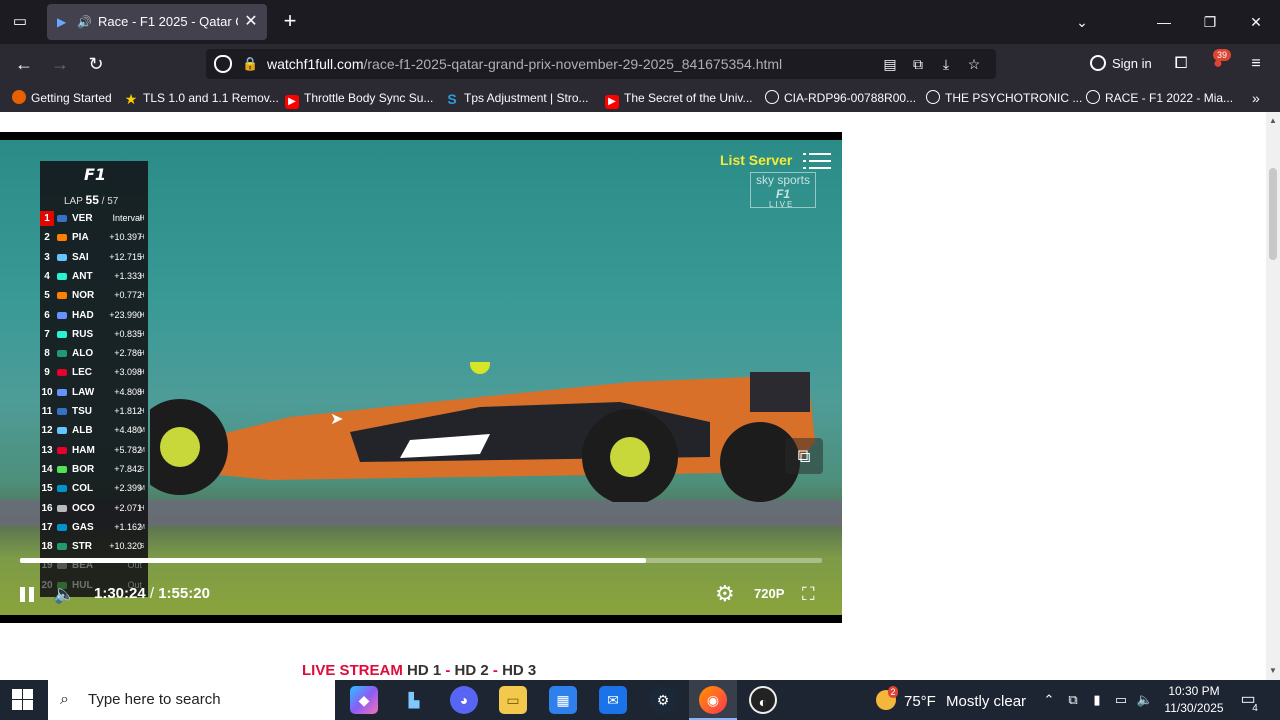  Describe the element at coordinates (168, 21) in the screenshot. I see `tab-title: Race - F1 2025 - Qatar Grand Prix` at that location.